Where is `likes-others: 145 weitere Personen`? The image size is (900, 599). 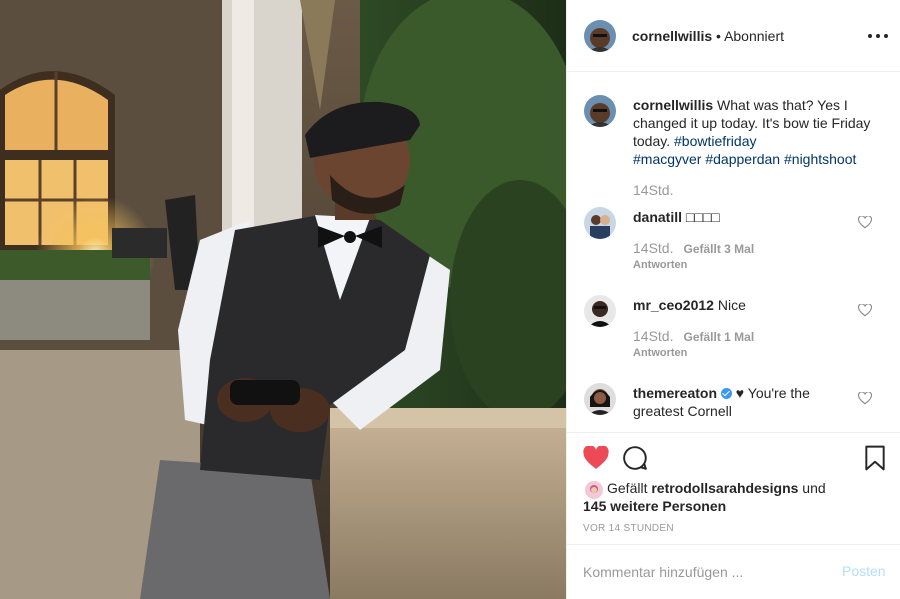
likes-others: 145 weitere Personen is located at coordinates (654, 506).